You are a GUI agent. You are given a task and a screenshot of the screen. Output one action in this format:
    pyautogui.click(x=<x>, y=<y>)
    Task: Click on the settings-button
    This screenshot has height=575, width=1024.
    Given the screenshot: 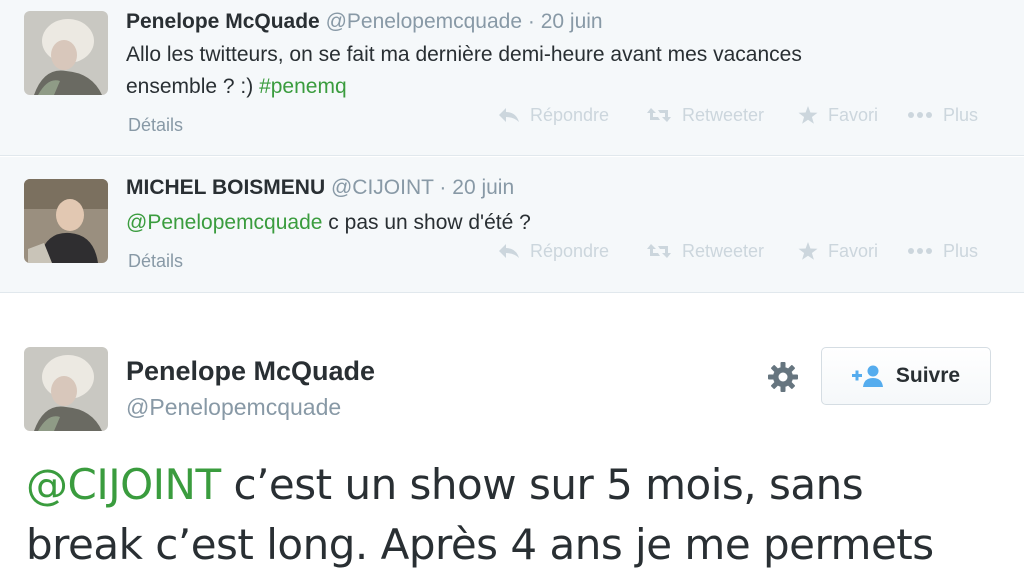 What is the action you would take?
    pyautogui.click(x=783, y=377)
    